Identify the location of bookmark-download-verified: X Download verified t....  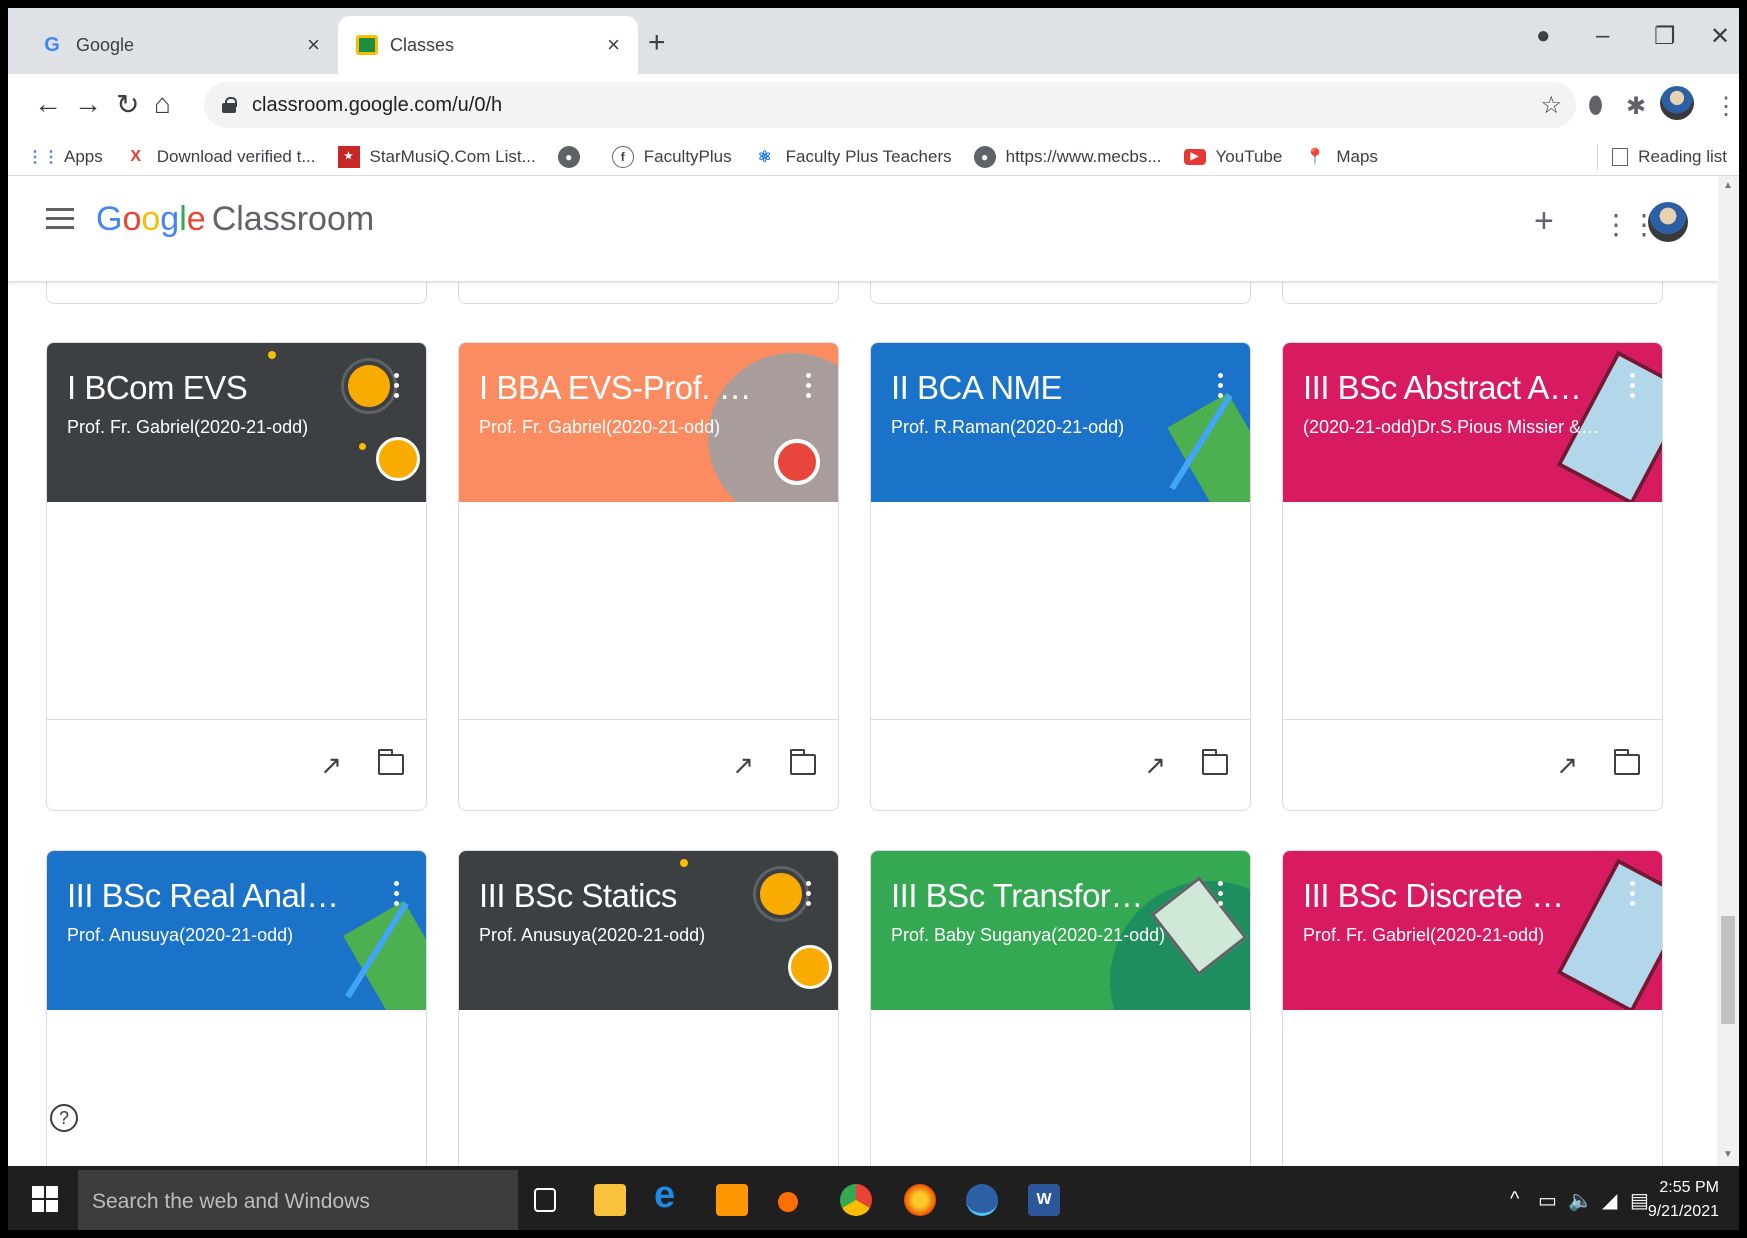
(220, 157).